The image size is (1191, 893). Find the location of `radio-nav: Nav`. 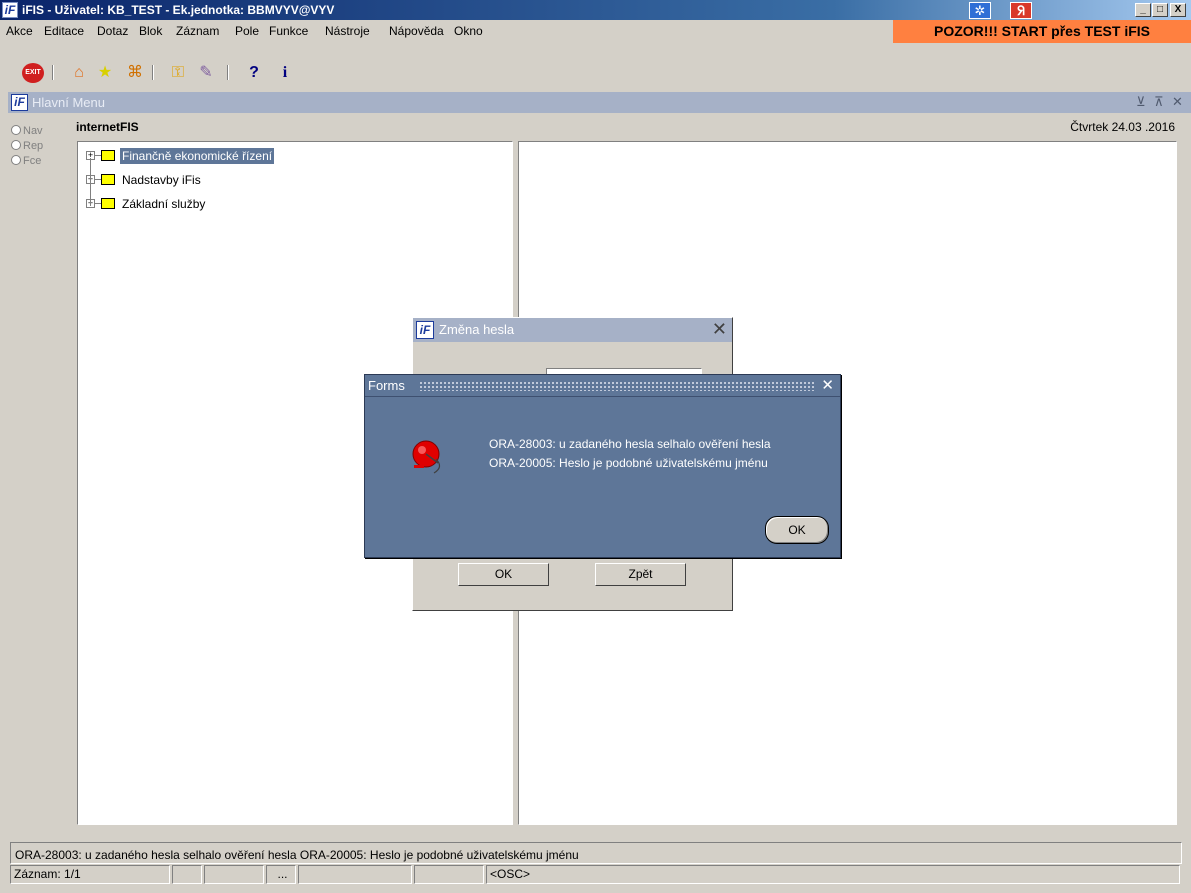

radio-nav: Nav is located at coordinates (27, 131).